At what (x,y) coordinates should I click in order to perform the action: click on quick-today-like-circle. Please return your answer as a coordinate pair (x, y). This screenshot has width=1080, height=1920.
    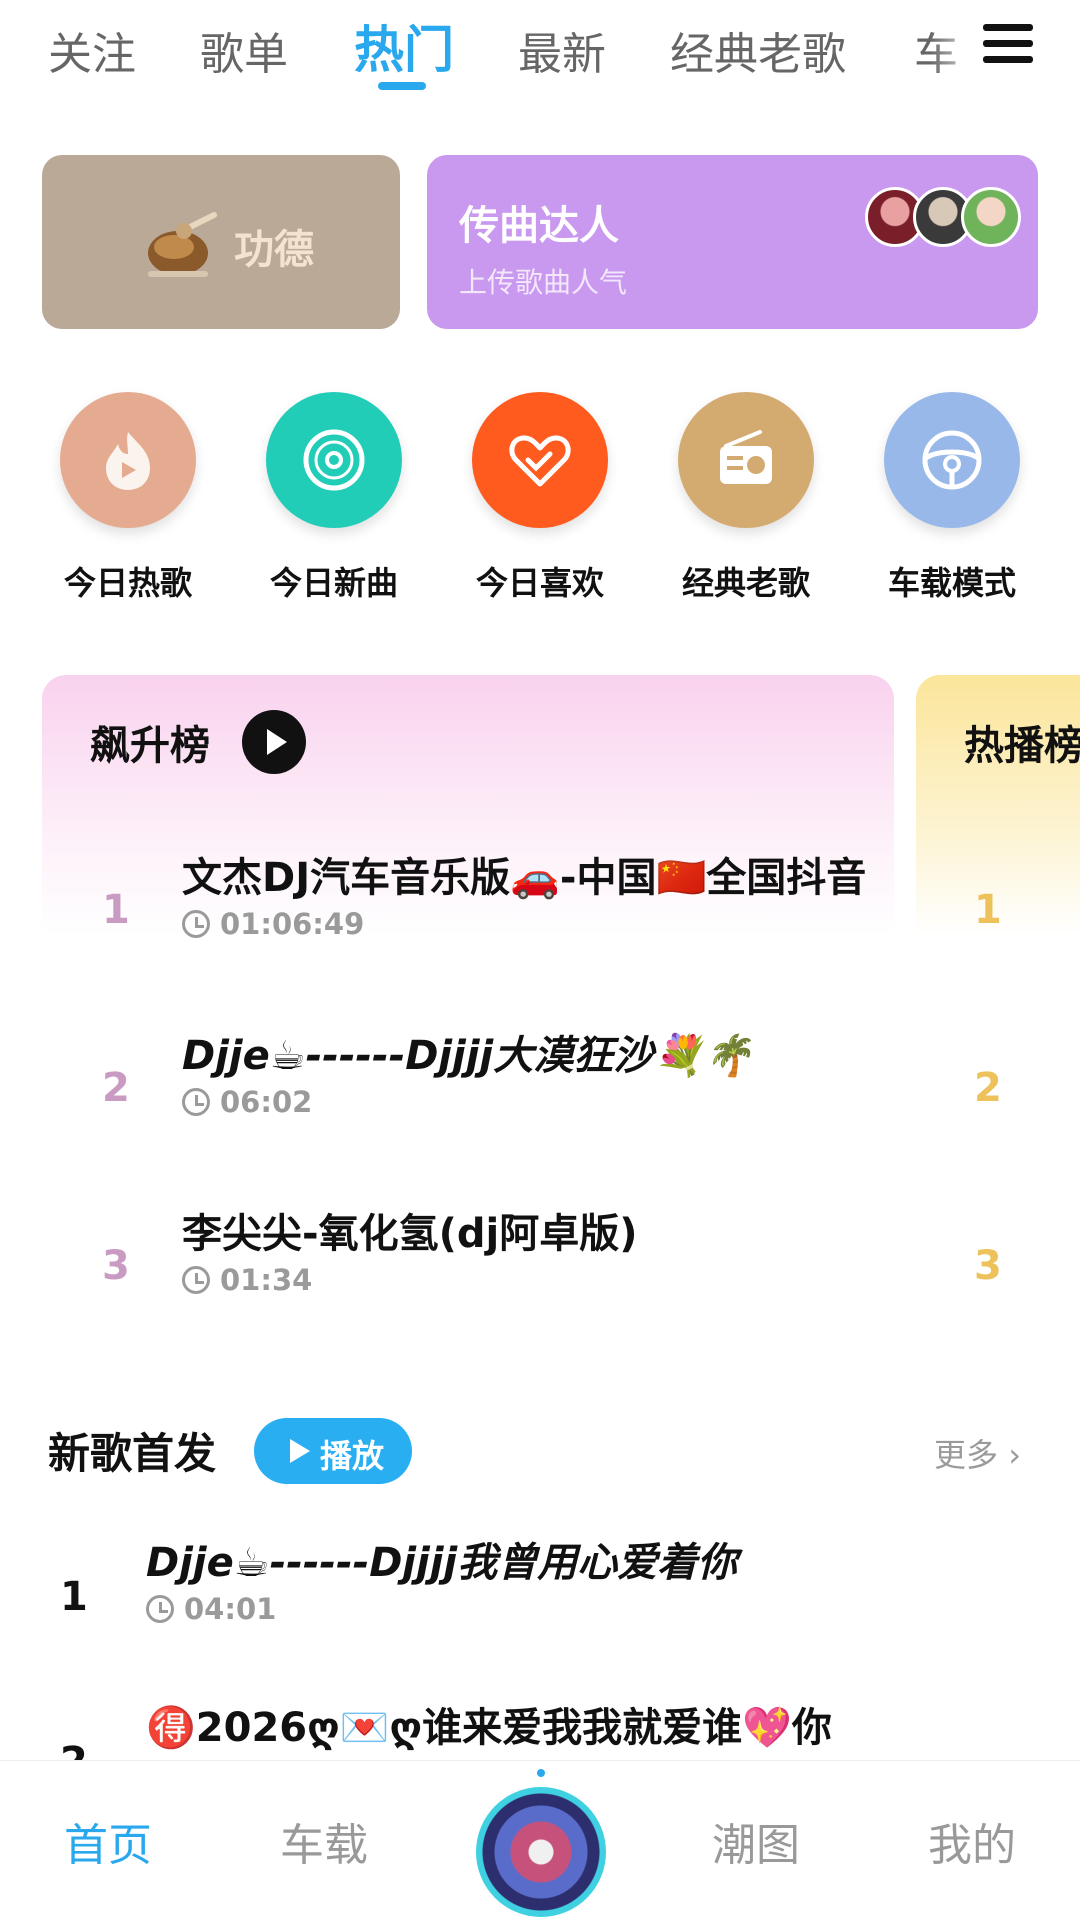
    Looking at the image, I should click on (540, 460).